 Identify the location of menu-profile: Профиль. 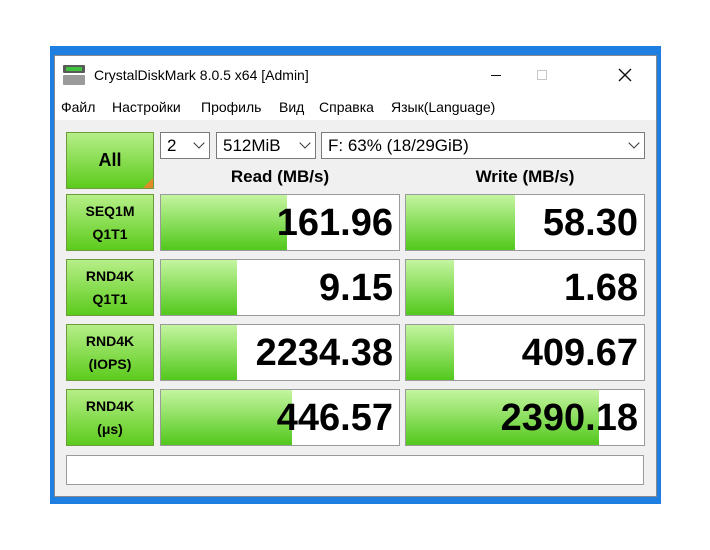
(231, 107).